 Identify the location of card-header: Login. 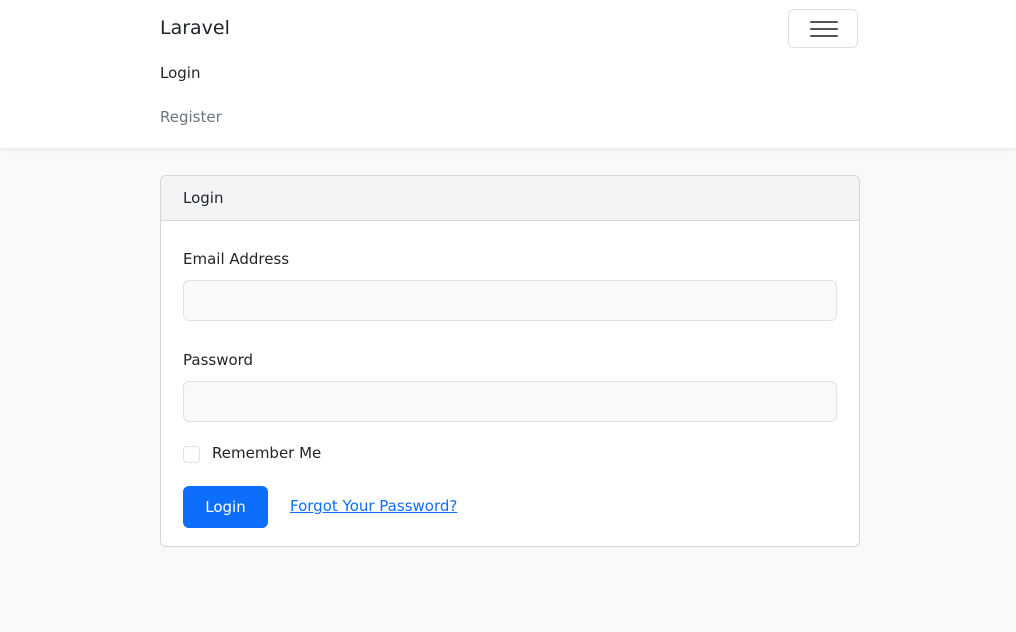
(510, 198).